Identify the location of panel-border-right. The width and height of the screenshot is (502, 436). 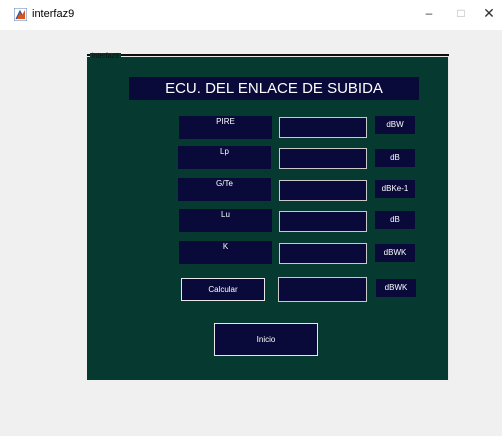
(448, 218).